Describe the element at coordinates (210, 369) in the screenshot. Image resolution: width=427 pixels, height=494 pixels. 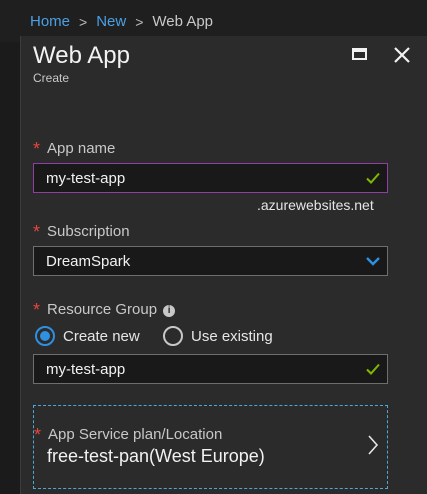
I see `resource-group-input: my-test-app` at that location.